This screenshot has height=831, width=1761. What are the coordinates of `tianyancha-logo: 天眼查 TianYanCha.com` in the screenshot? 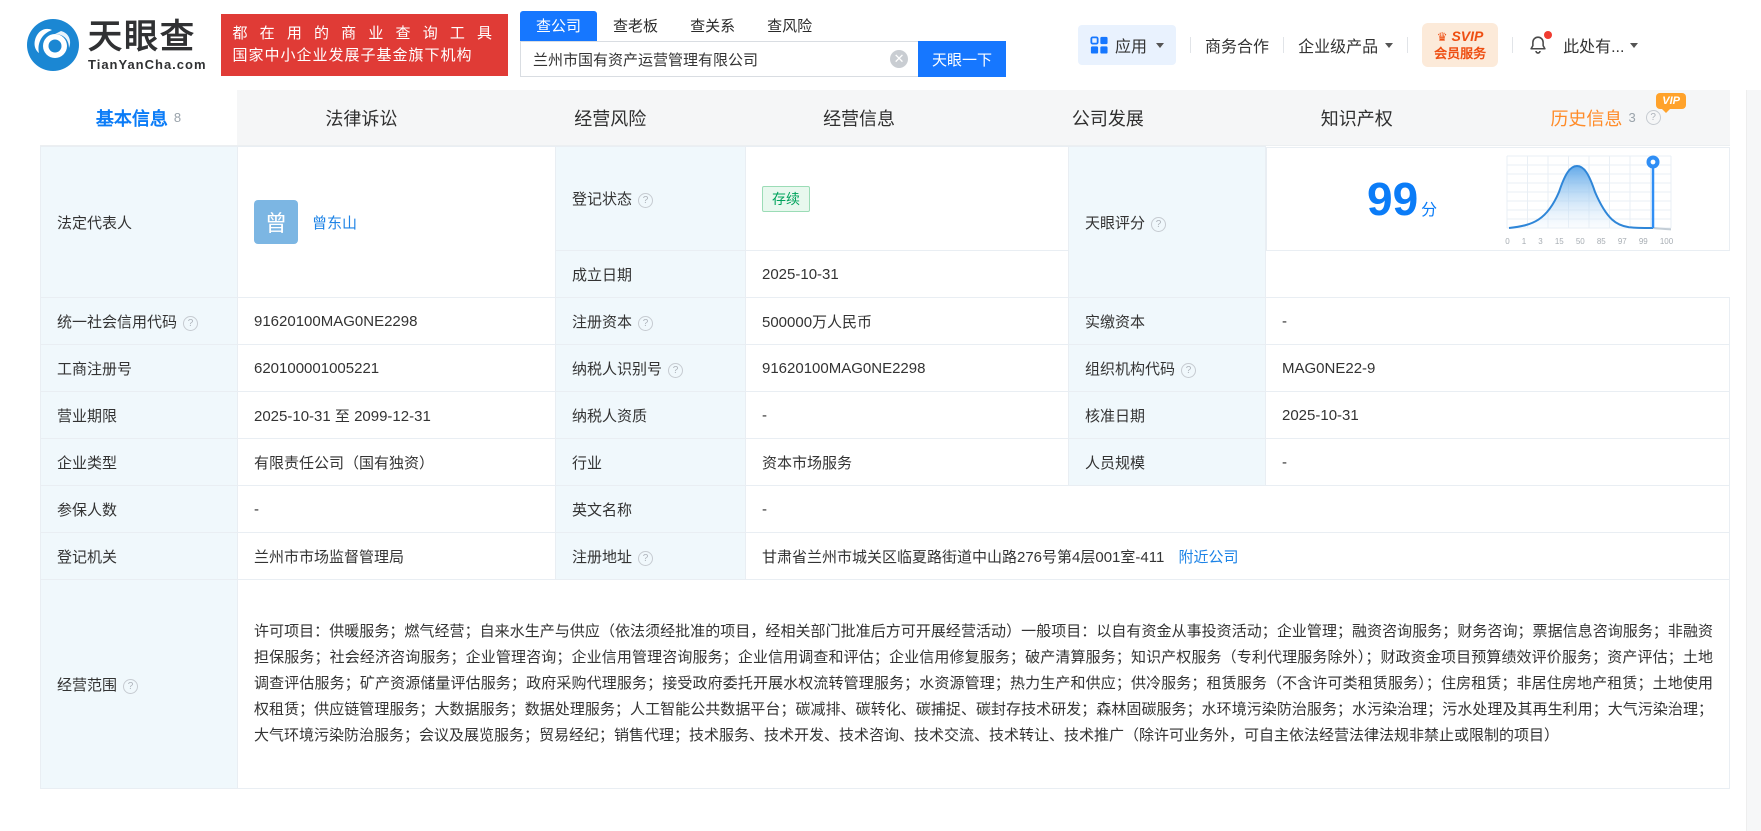 It's located at (116, 45).